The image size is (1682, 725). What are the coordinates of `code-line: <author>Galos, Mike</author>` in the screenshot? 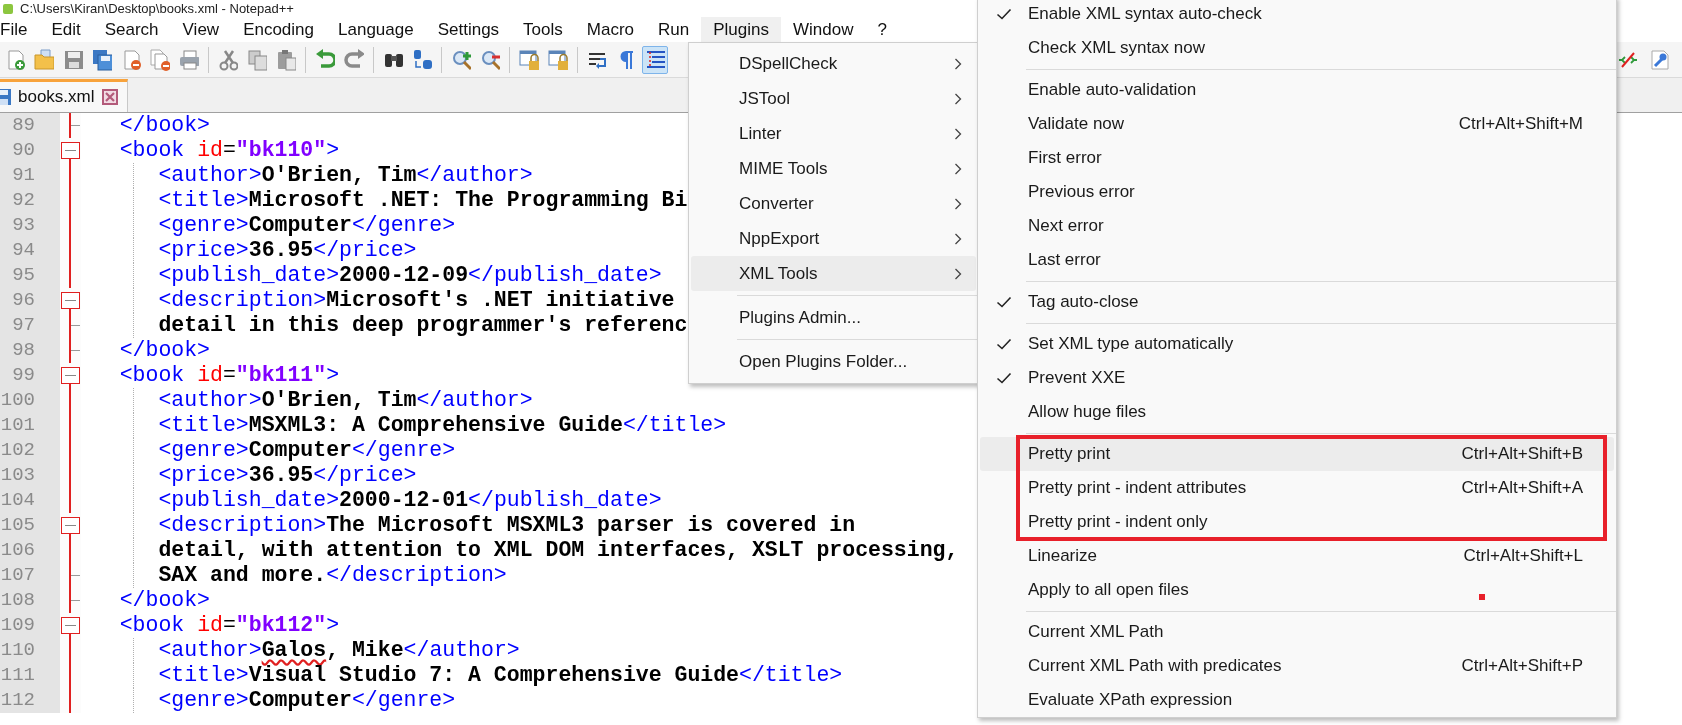 It's located at (338, 650).